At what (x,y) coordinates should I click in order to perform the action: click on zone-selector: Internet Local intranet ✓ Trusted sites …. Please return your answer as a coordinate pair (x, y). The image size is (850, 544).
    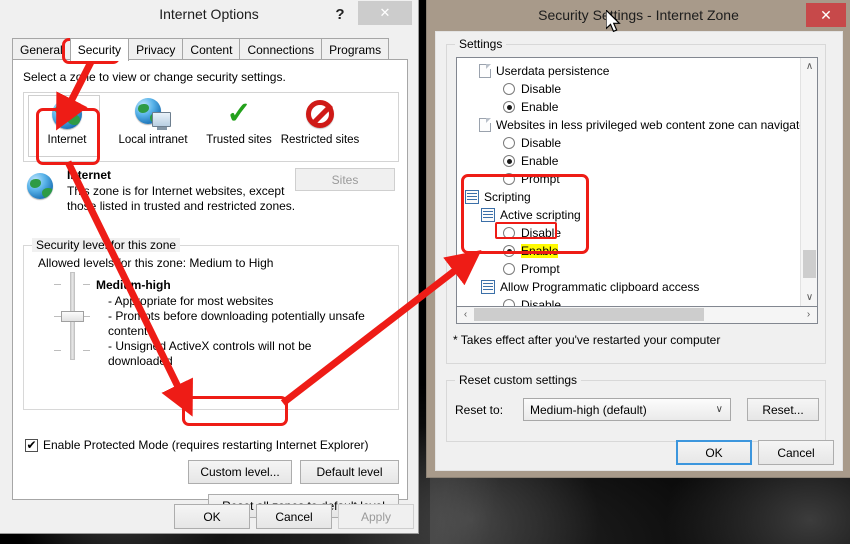
    Looking at the image, I should click on (211, 127).